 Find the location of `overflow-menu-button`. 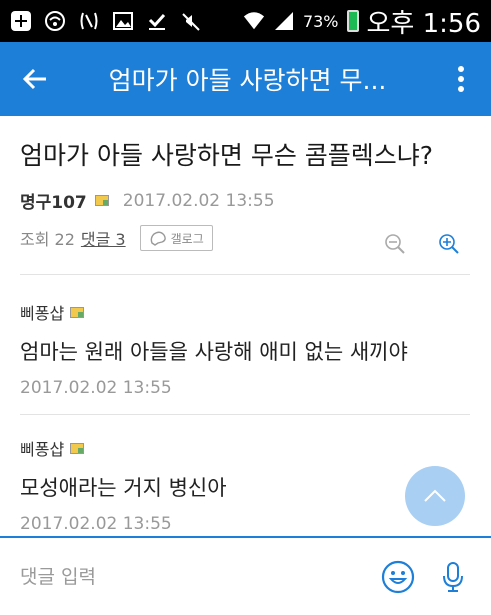

overflow-menu-button is located at coordinates (461, 79).